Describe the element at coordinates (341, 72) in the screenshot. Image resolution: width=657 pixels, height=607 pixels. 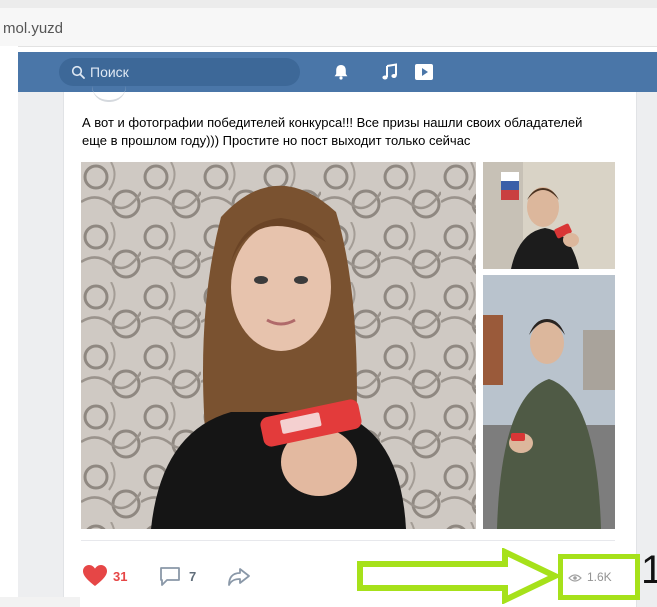
I see `bell-icon` at that location.